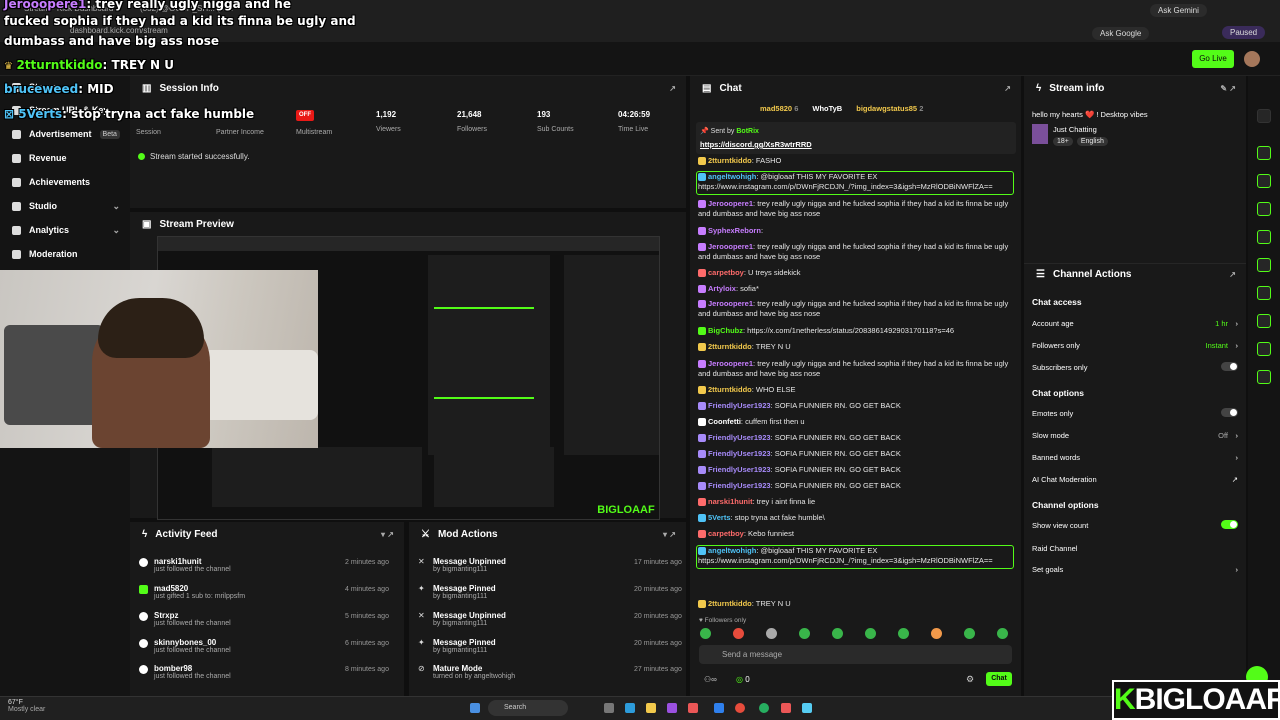  I want to click on gear-icon: ⚙, so click(970, 679).